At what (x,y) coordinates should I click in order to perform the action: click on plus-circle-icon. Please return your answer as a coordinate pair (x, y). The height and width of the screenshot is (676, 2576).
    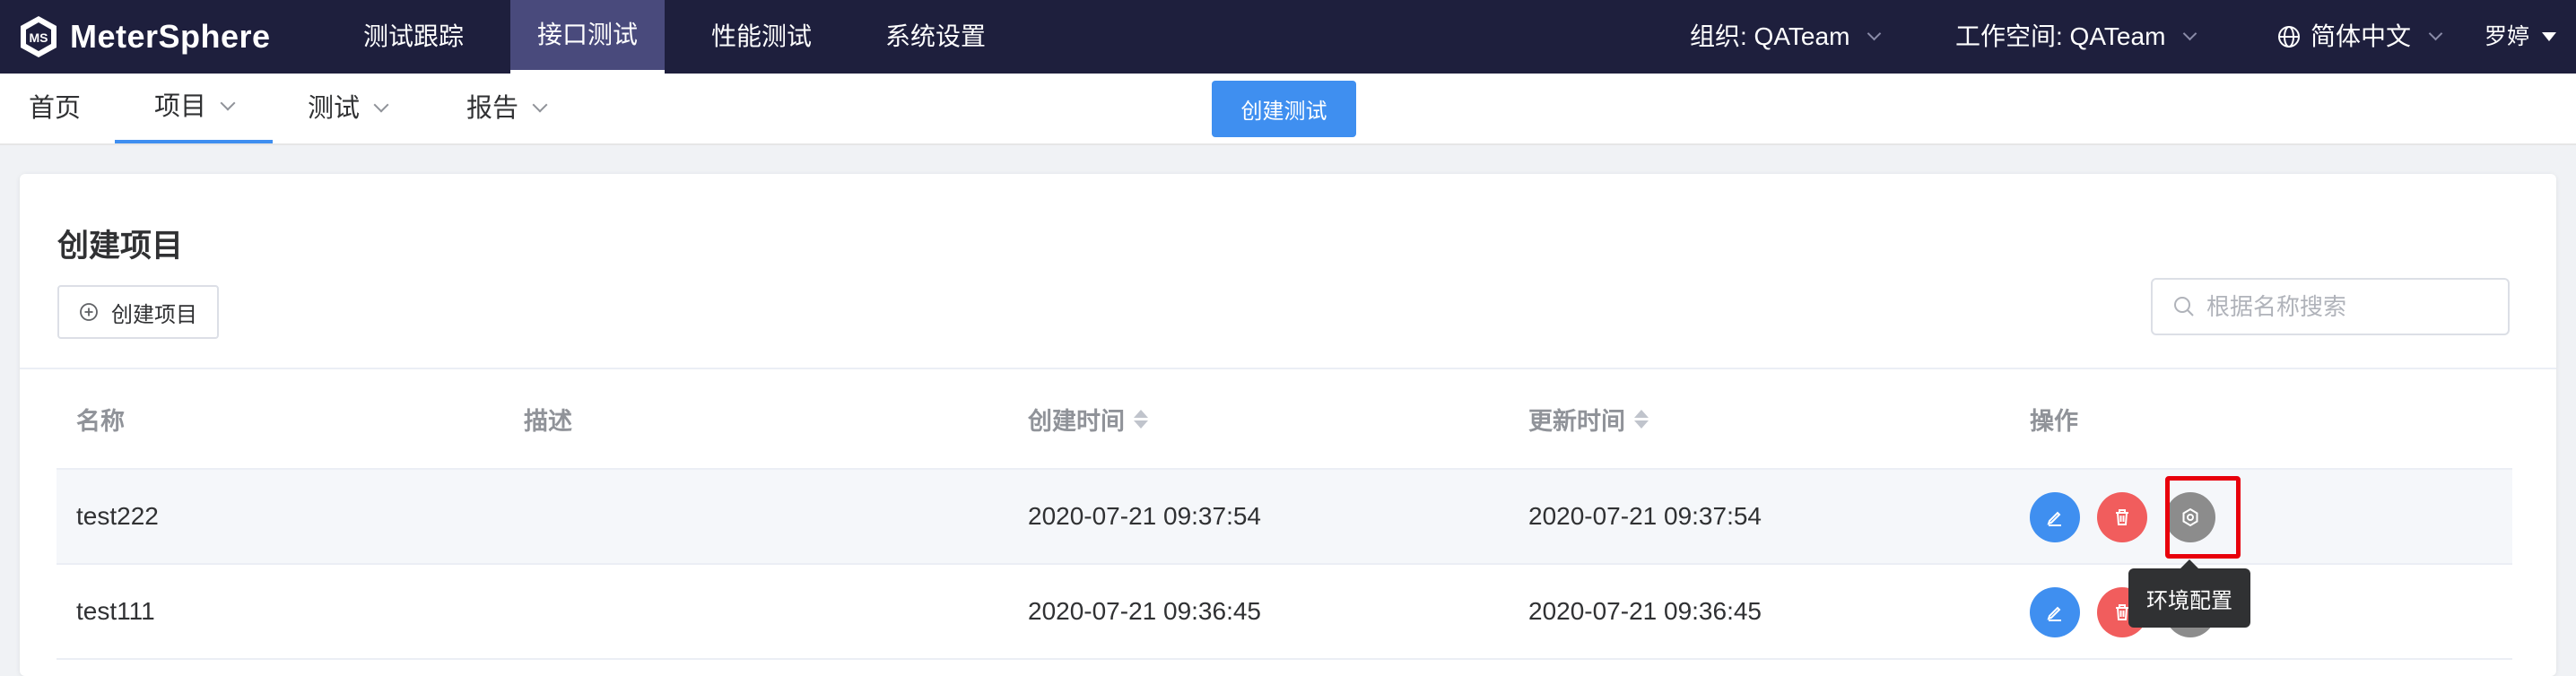
    Looking at the image, I should click on (89, 312).